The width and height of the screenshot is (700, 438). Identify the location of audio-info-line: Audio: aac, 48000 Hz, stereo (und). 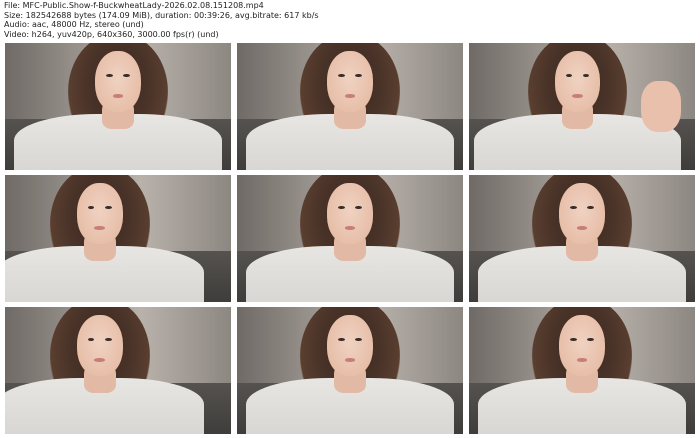
(74, 25).